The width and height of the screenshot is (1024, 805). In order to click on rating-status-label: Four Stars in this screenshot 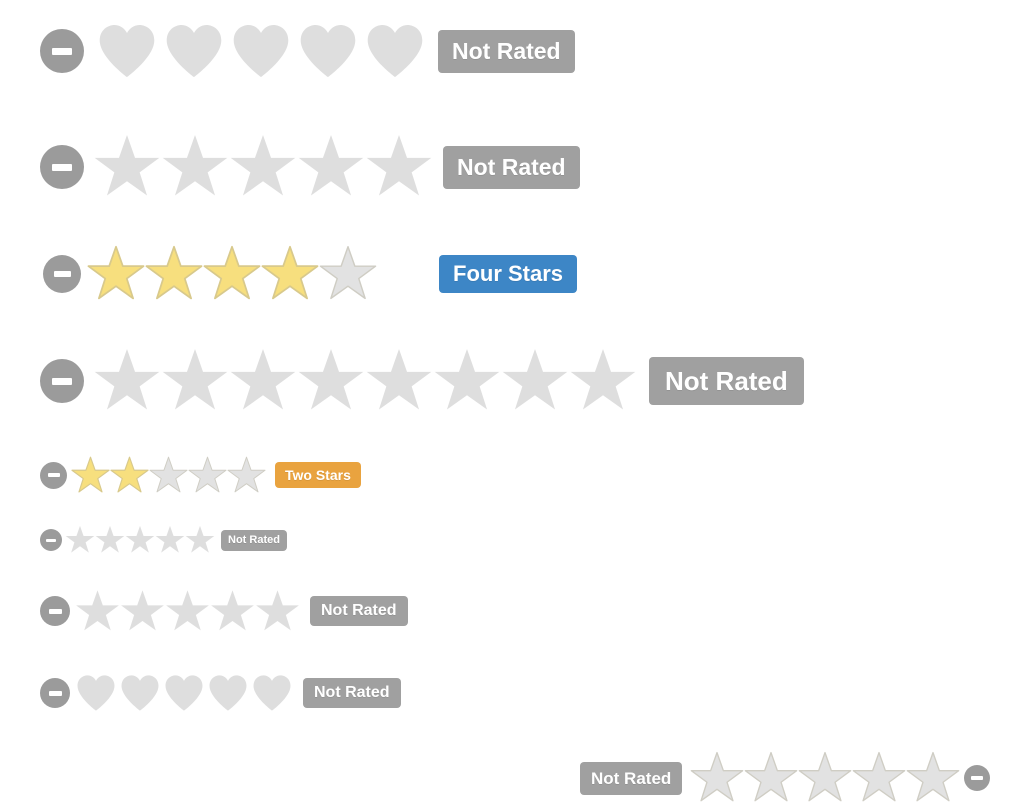, I will do `click(508, 273)`.